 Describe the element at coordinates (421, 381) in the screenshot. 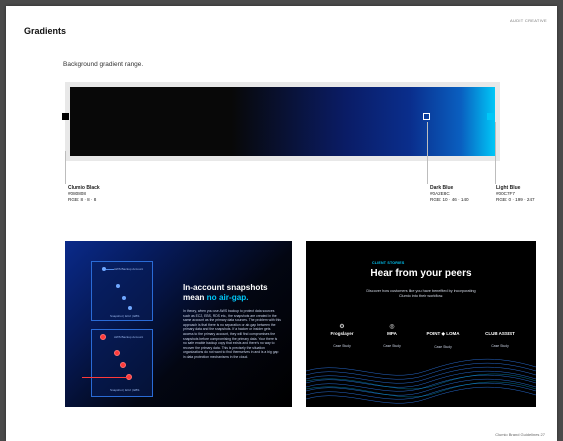

I see `wave-lines-graphic` at that location.